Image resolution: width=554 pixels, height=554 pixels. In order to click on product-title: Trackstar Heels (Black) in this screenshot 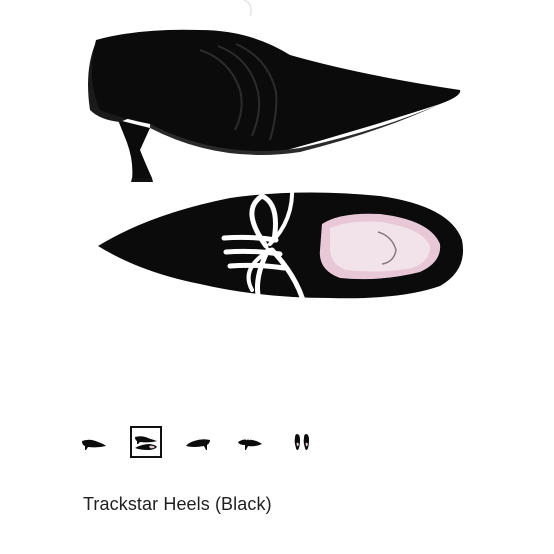, I will do `click(177, 504)`.